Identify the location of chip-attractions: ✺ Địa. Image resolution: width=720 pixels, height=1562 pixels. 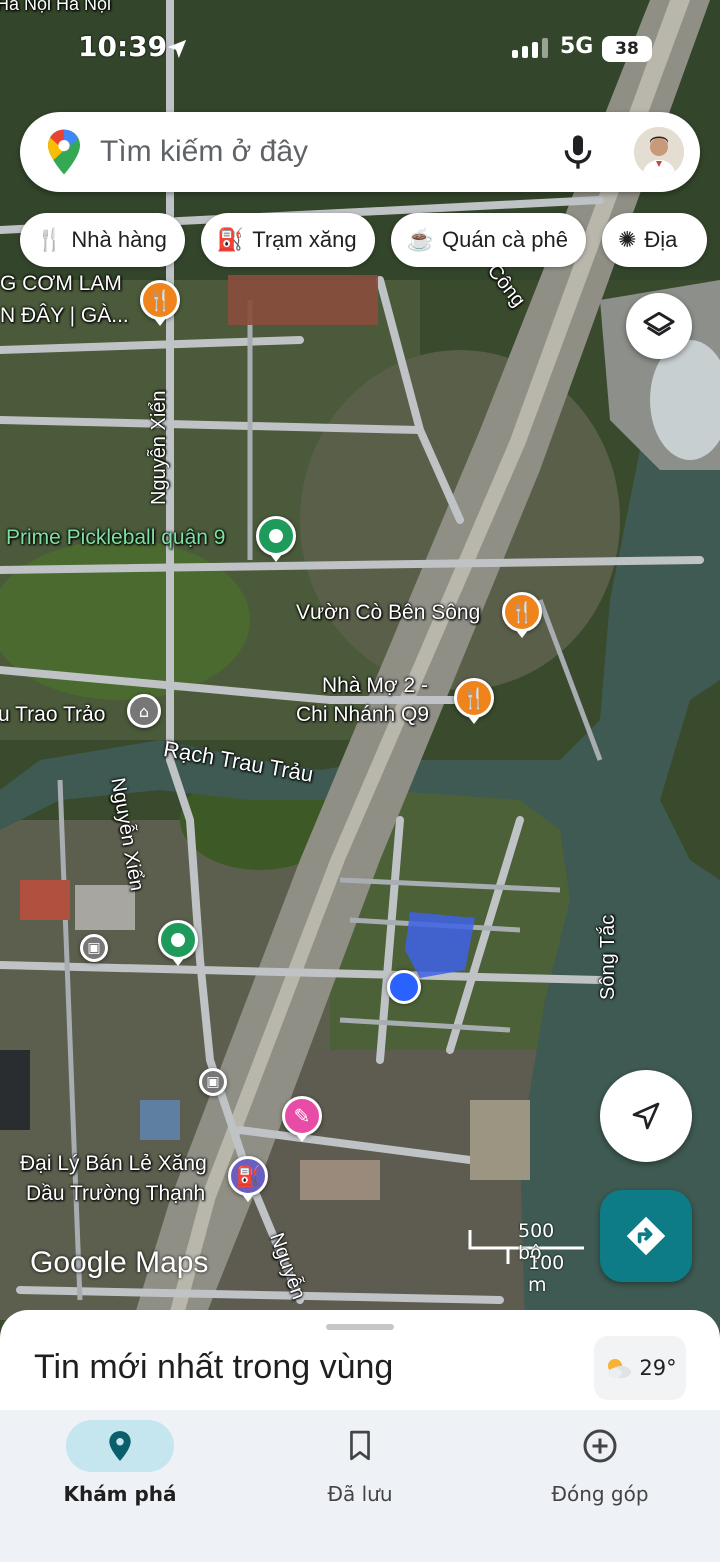
(654, 240).